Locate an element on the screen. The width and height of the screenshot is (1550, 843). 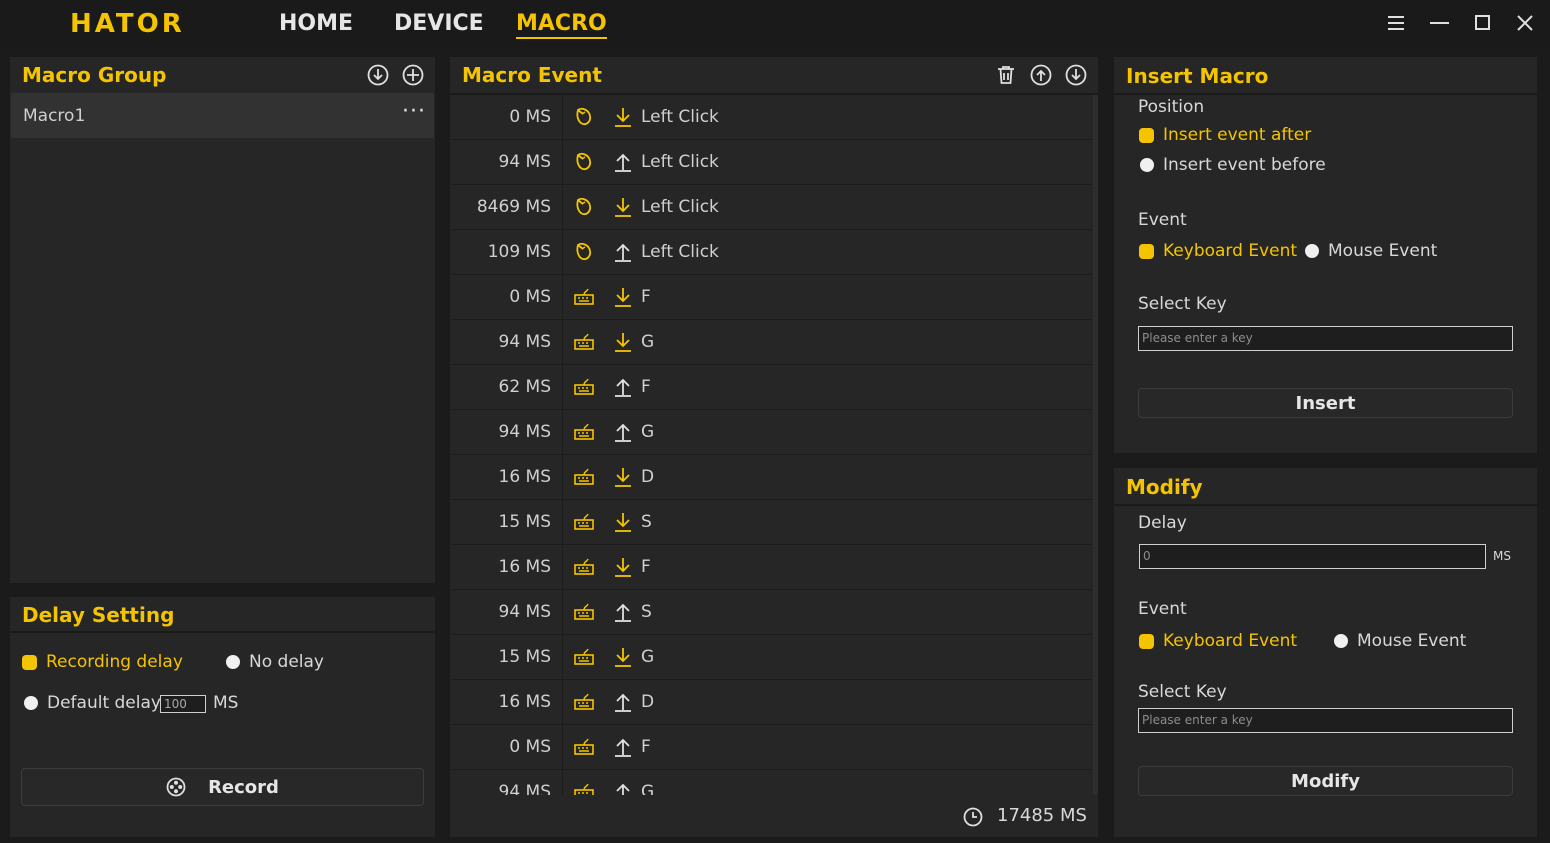
event-delay: 16 MS is located at coordinates (525, 567).